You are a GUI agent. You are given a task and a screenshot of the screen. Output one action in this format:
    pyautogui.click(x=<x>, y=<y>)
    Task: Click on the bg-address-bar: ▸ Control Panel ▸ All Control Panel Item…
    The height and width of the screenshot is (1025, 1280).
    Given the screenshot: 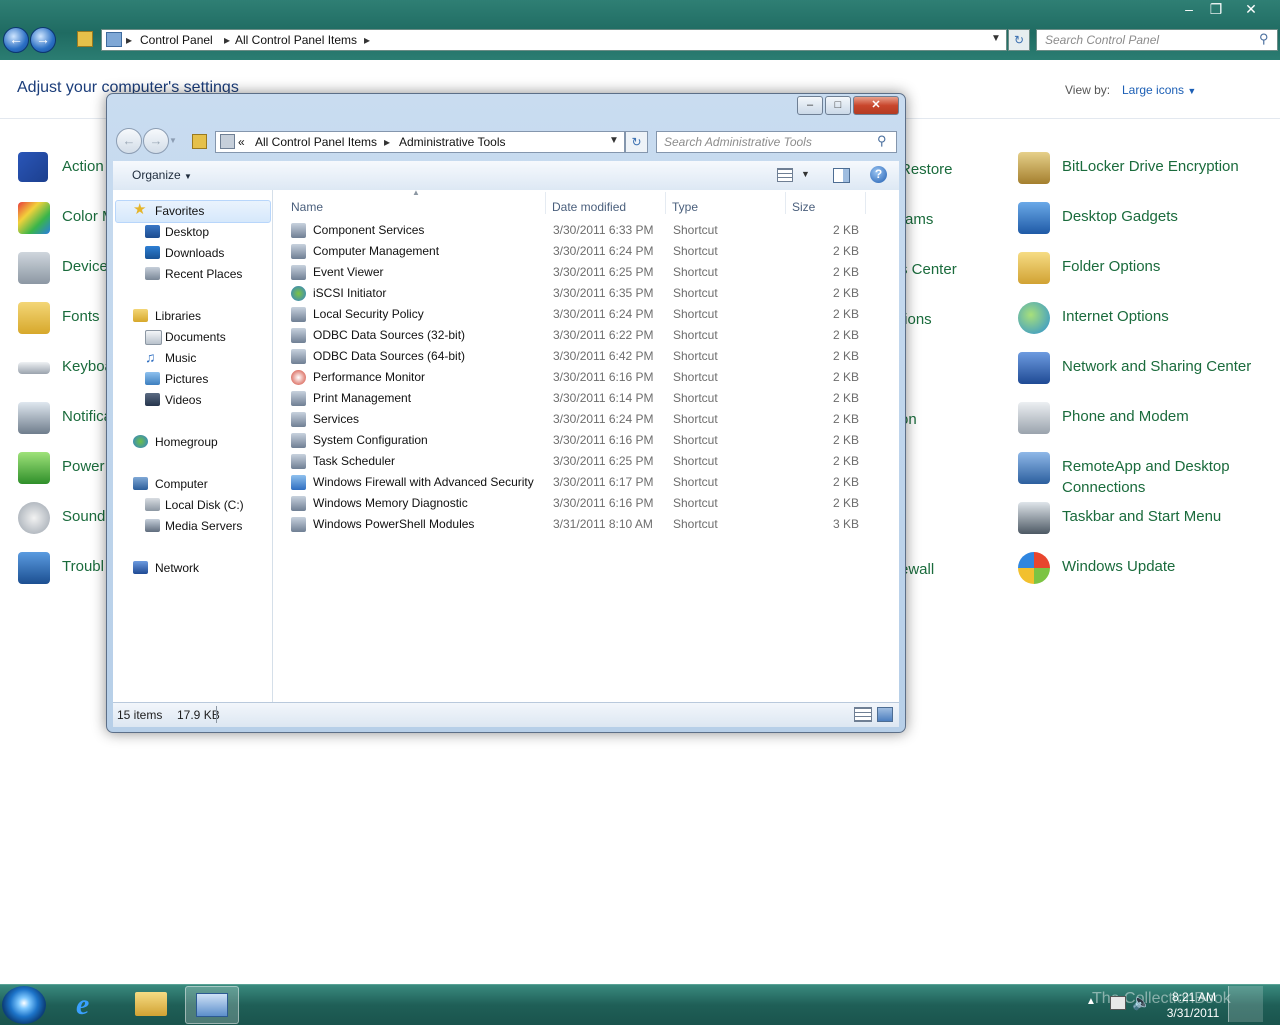 What is the action you would take?
    pyautogui.click(x=554, y=40)
    